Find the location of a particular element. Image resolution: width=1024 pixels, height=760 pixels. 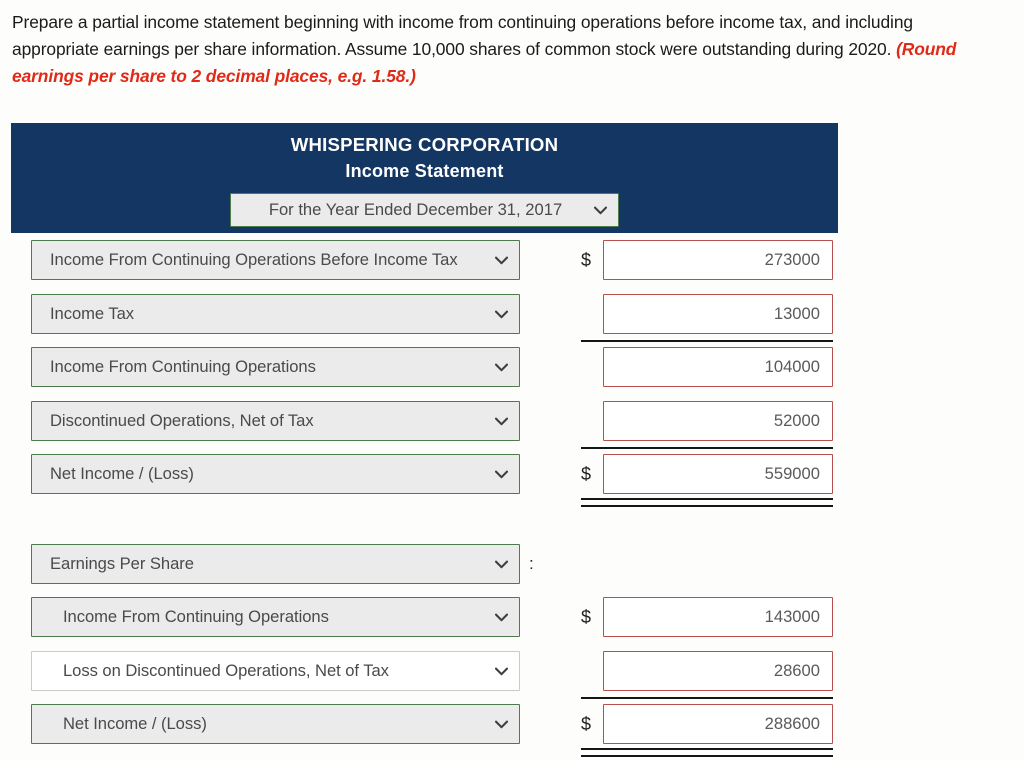

line-item-select: Income Tax is located at coordinates (275, 313).